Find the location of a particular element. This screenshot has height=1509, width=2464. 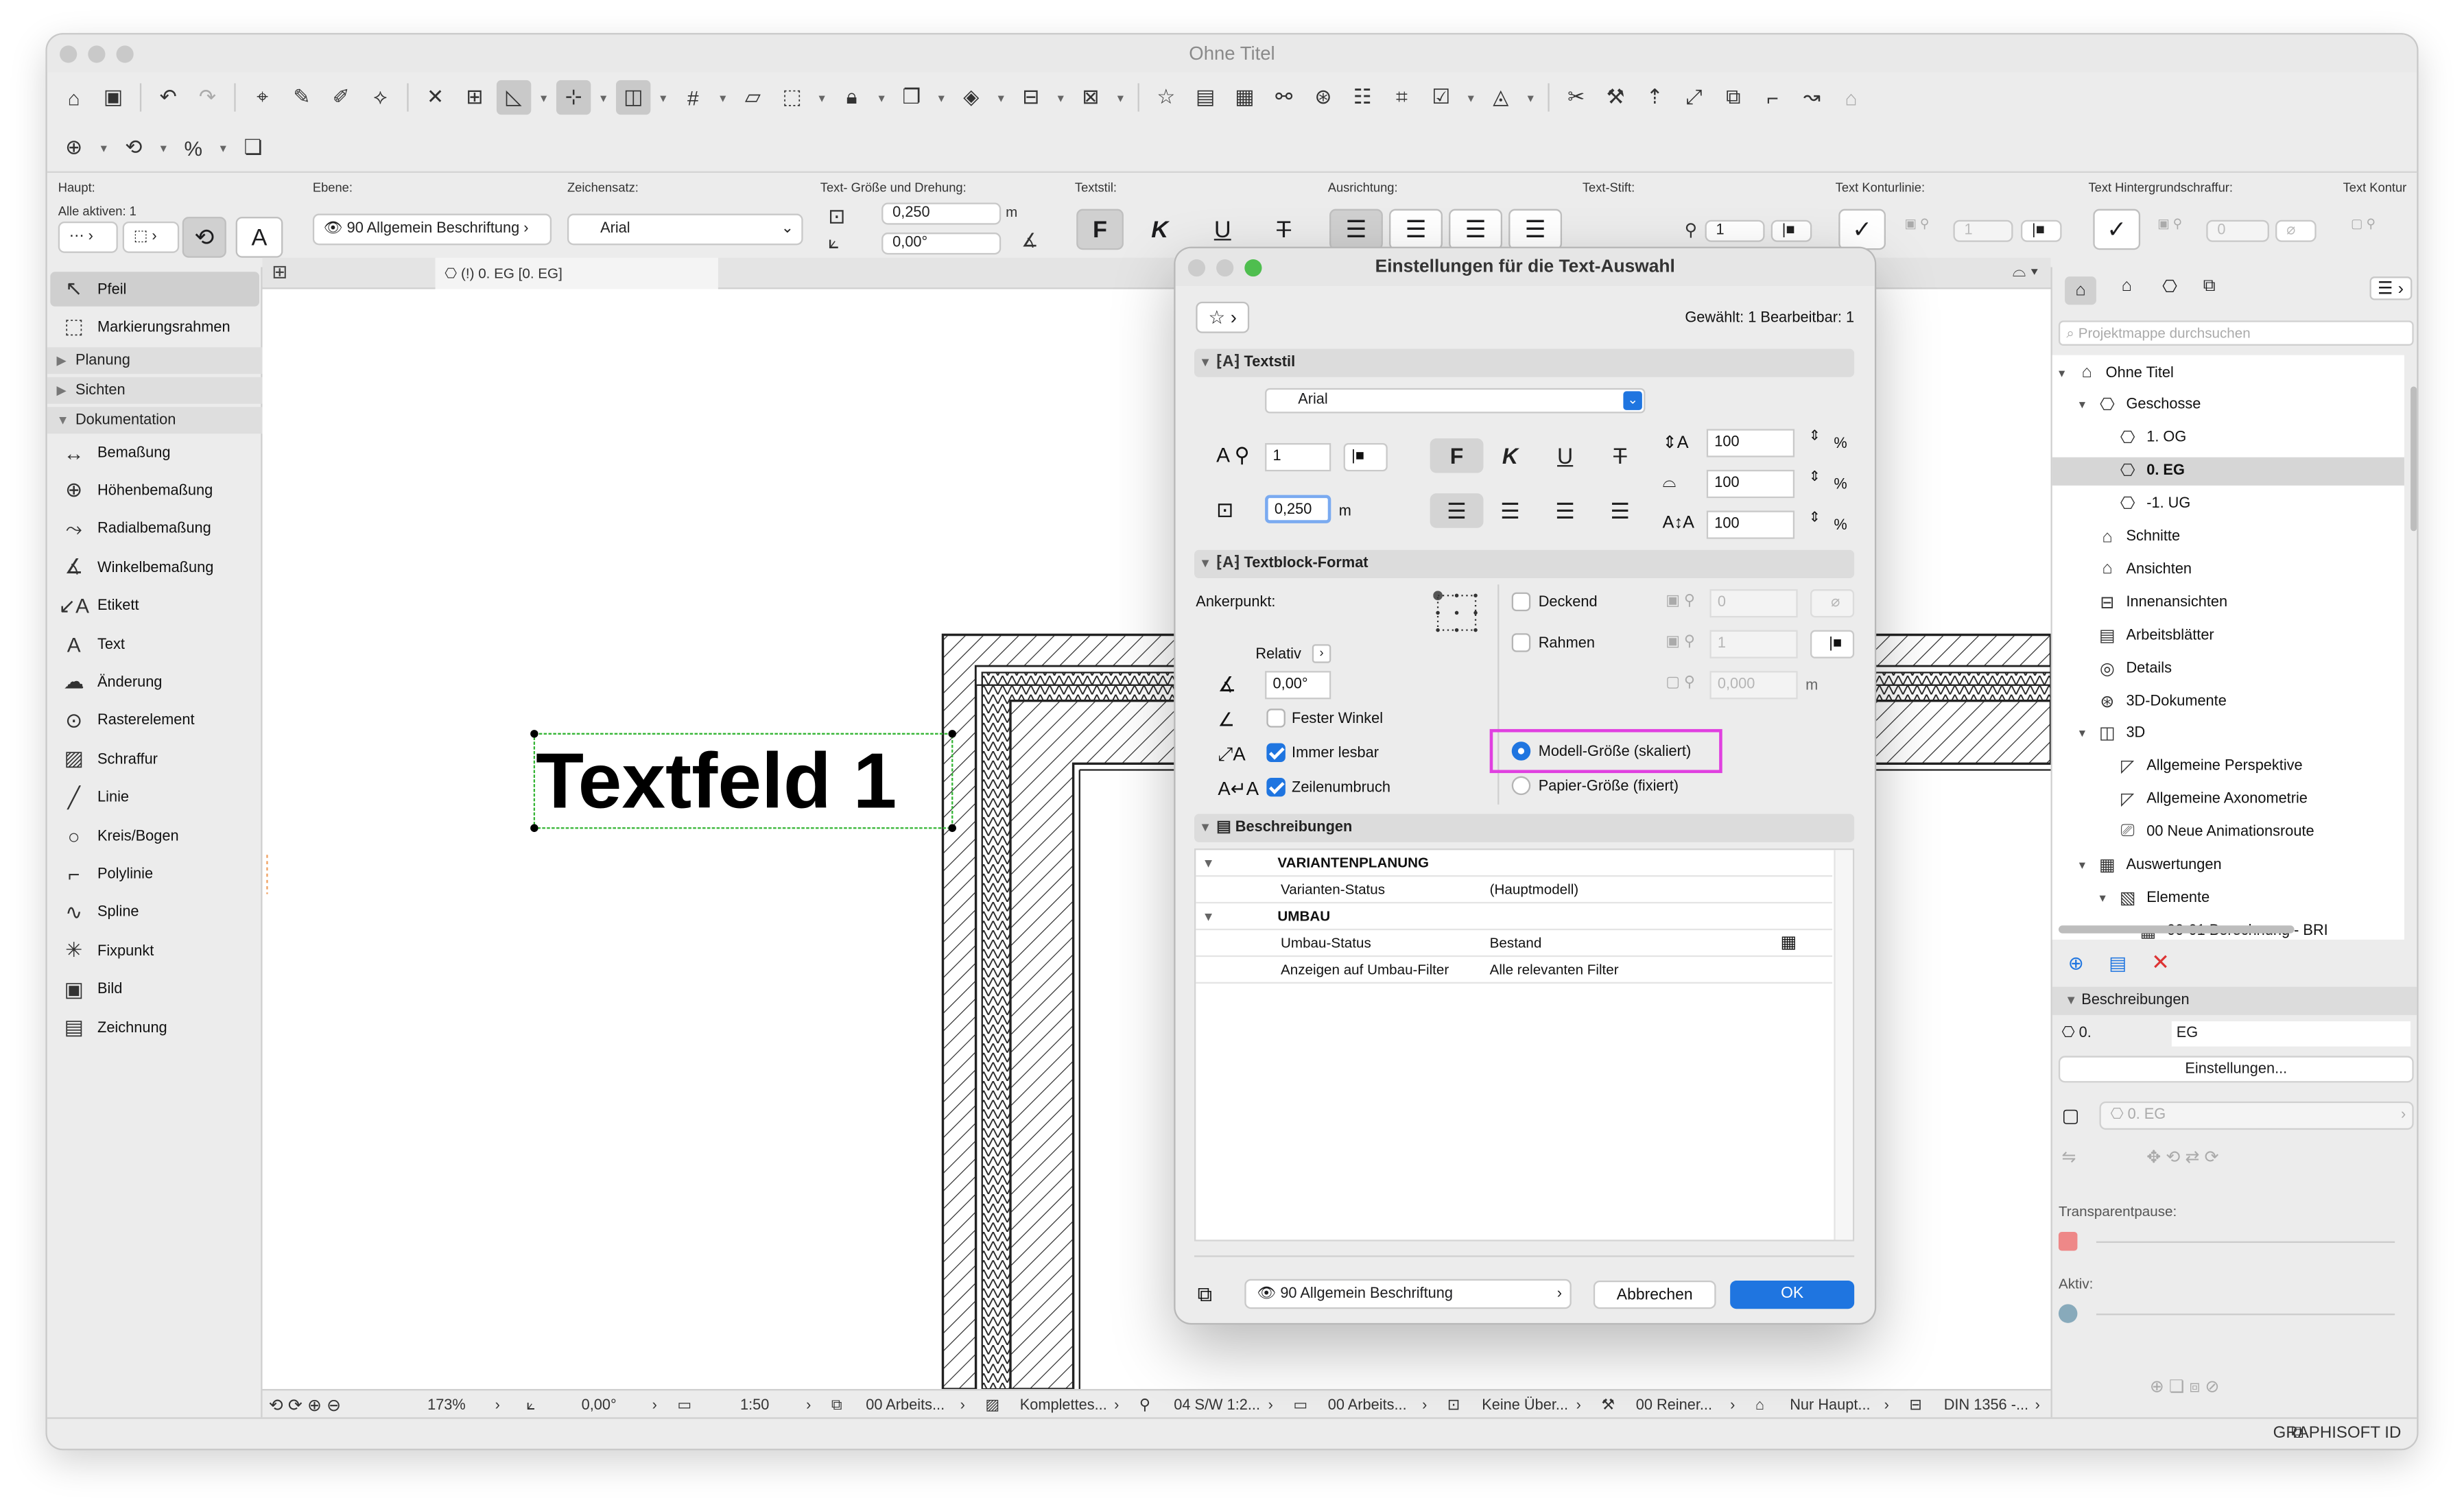

curve-icon: ↝ is located at coordinates (1811, 97).